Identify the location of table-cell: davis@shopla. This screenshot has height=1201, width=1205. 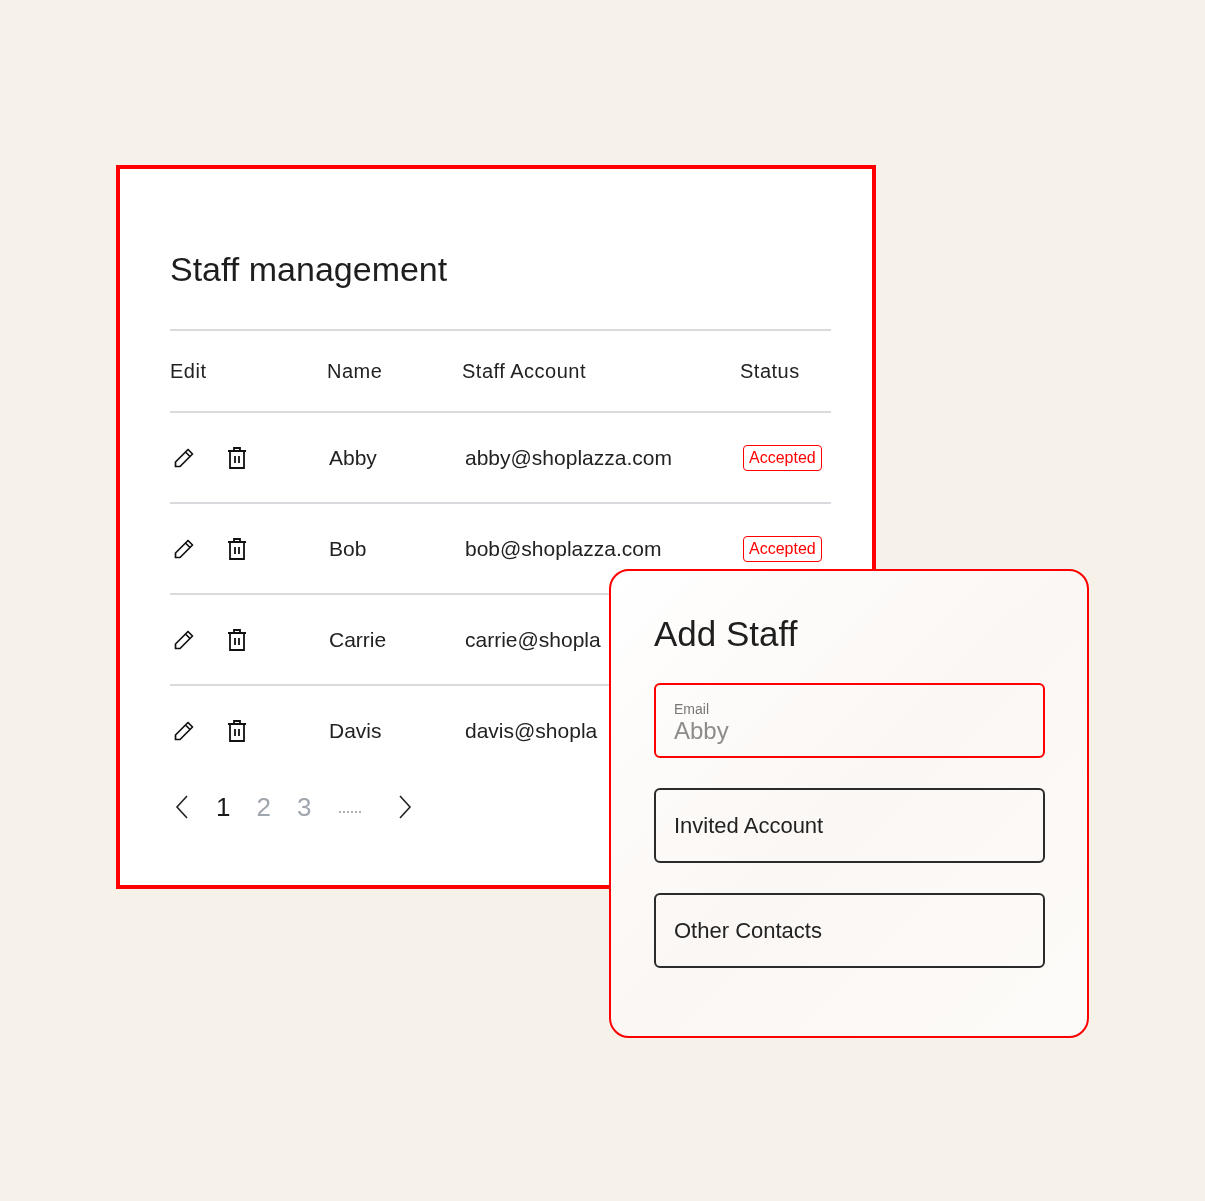
(531, 730).